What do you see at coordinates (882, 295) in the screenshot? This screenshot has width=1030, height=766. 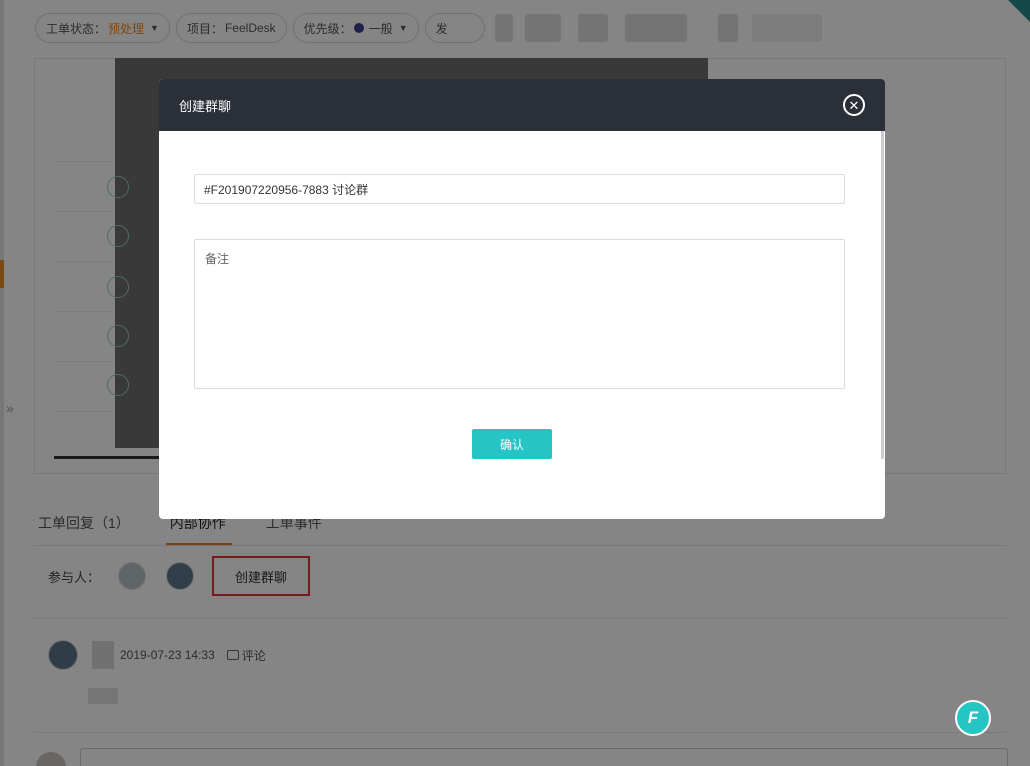 I see `dialog-scrollbar` at bounding box center [882, 295].